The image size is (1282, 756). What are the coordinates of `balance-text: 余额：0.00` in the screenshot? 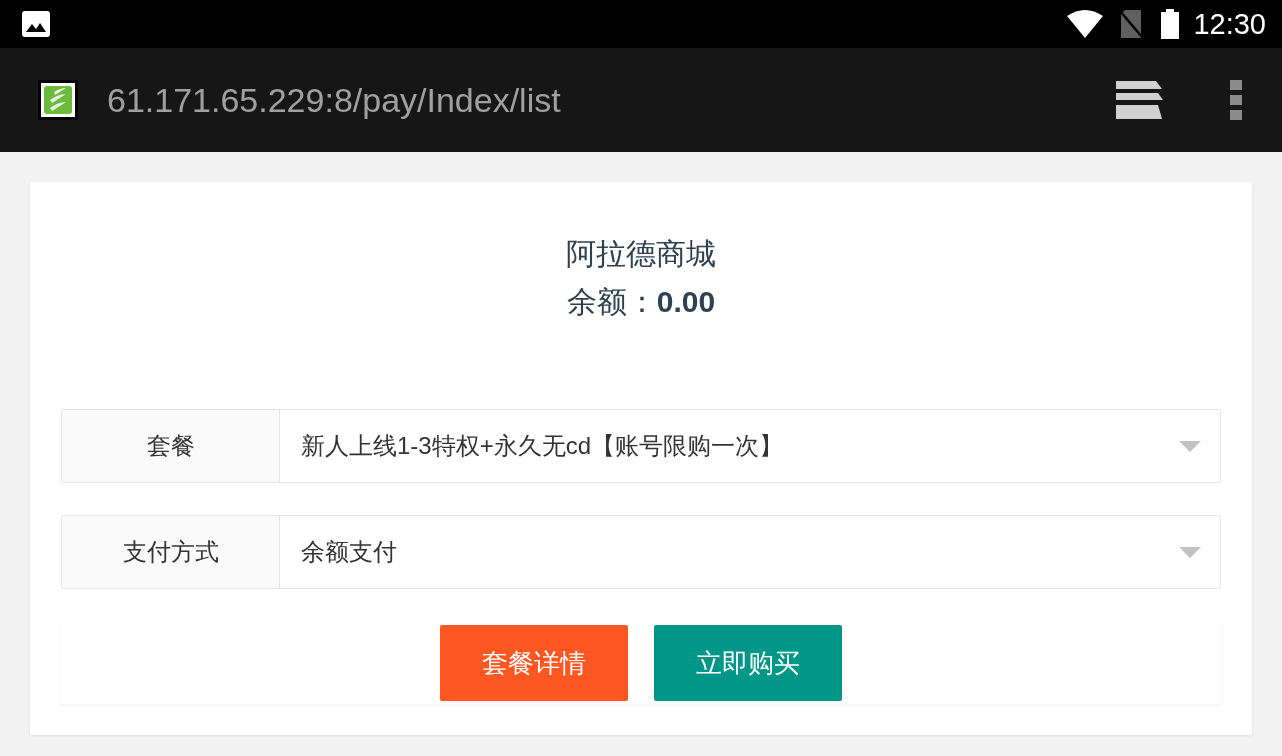 It's located at (641, 302).